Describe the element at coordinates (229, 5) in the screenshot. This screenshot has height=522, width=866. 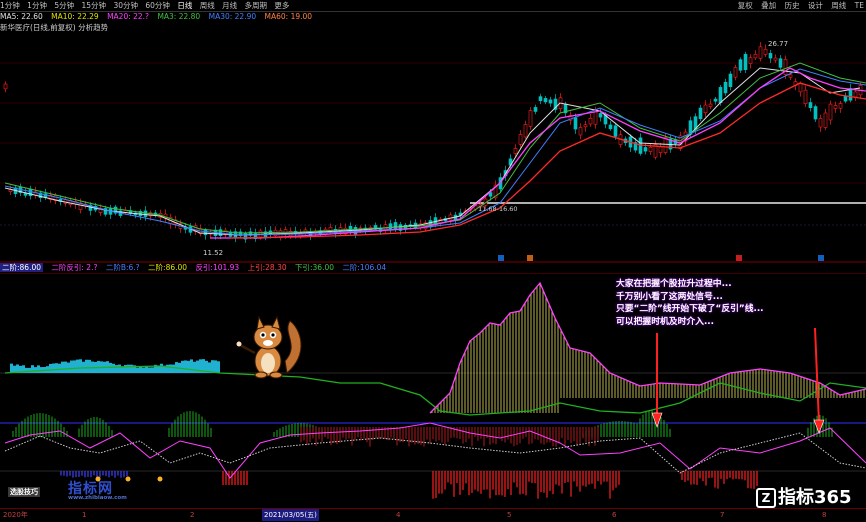
I see `period-tab: 月线` at that location.